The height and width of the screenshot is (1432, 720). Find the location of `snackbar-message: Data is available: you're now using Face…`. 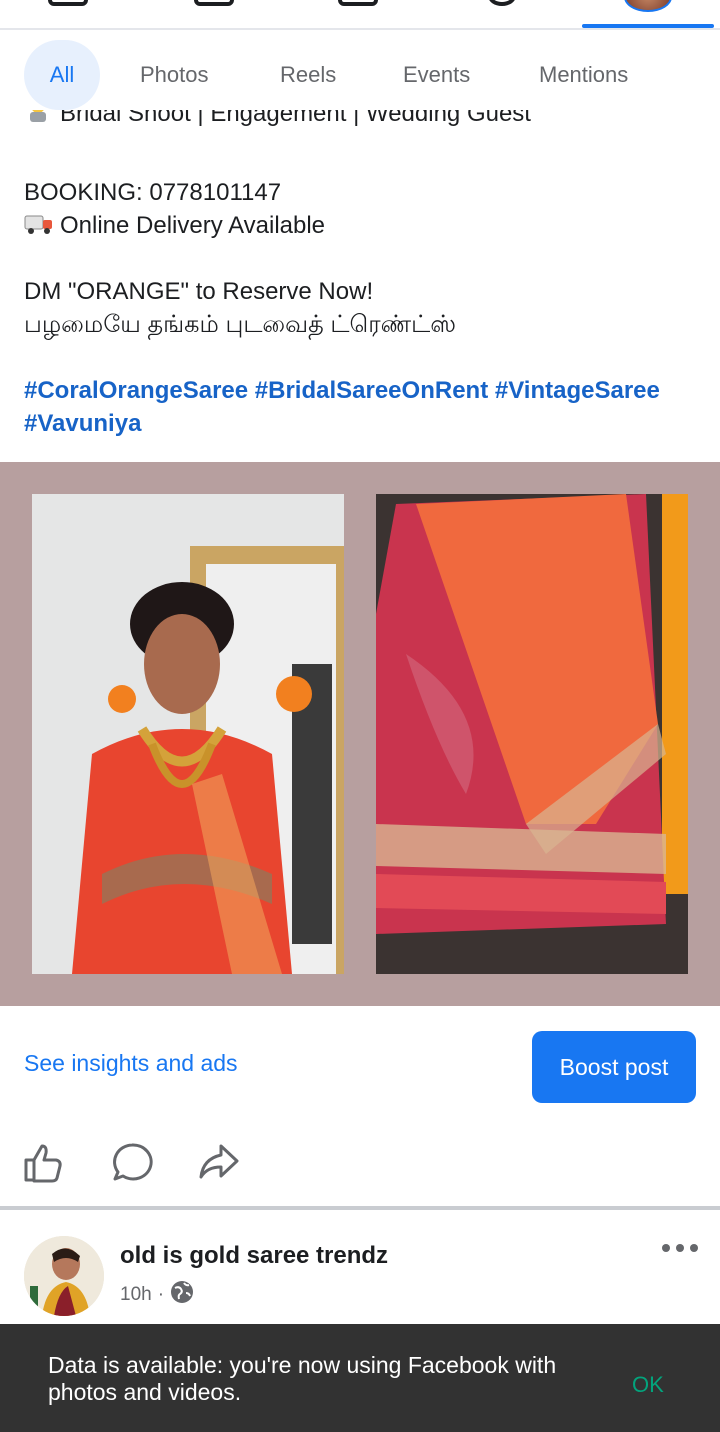

snackbar-message: Data is available: you're now using Face… is located at coordinates (302, 1378).